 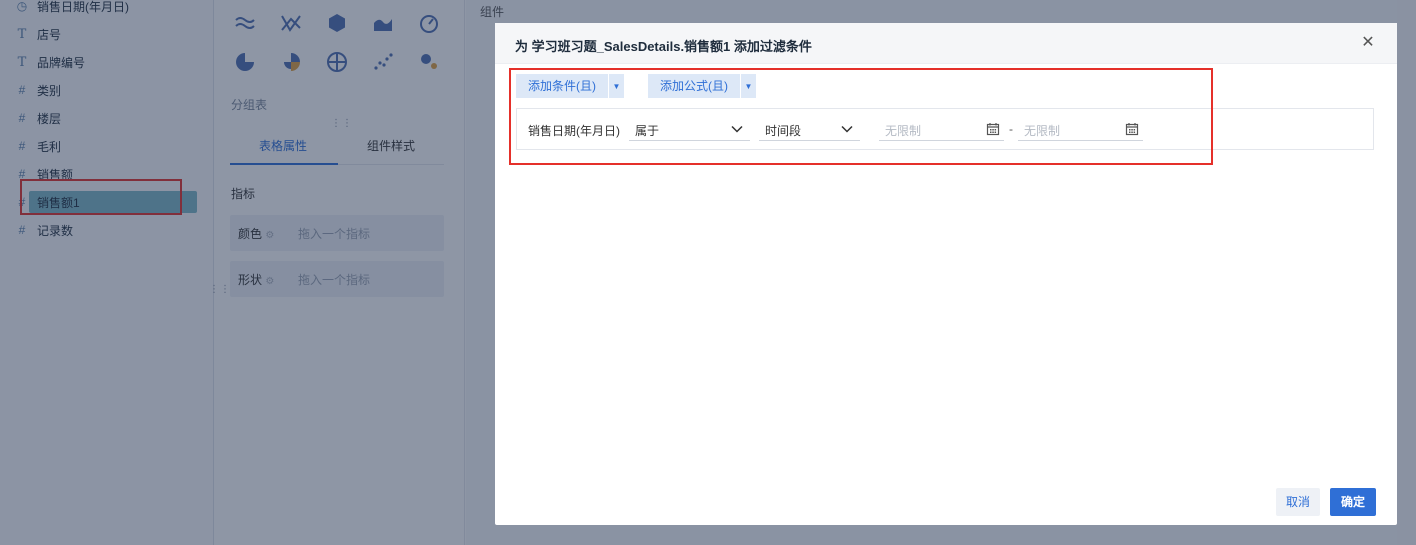 What do you see at coordinates (1353, 502) in the screenshot?
I see `confirm-button: 确定` at bounding box center [1353, 502].